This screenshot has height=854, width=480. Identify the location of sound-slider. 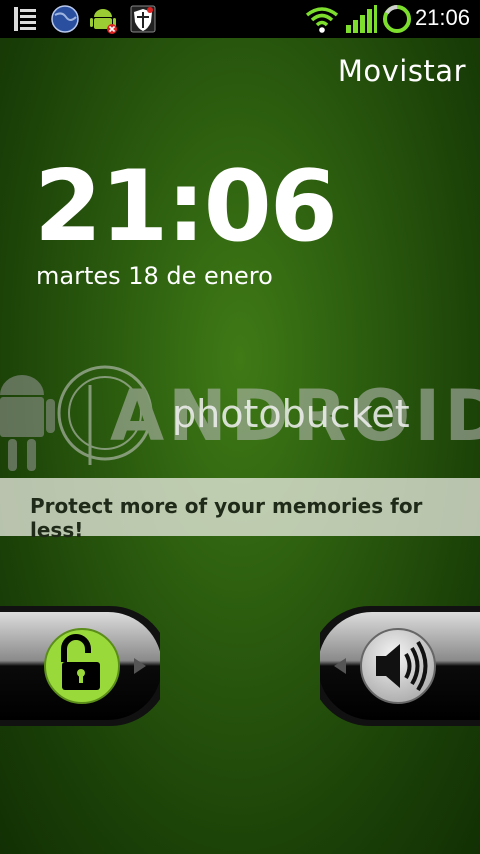
(400, 666).